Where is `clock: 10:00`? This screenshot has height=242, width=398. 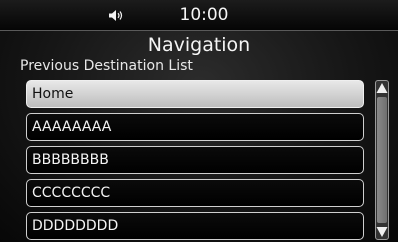
clock: 10:00 is located at coordinates (204, 15).